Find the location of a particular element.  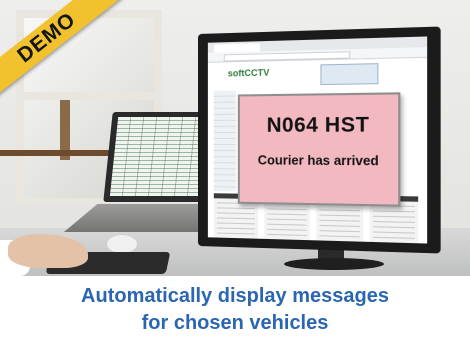

window-crossbar is located at coordinates (89, 96).